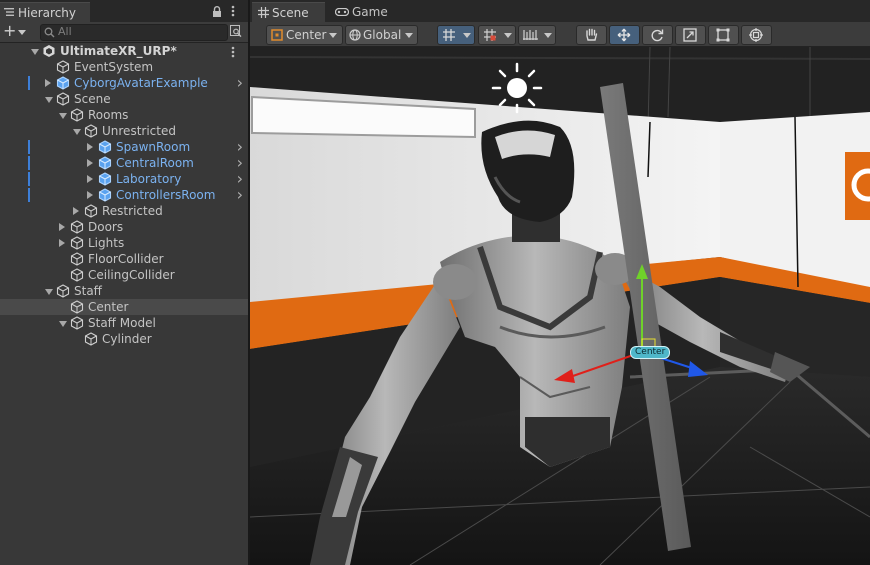 The height and width of the screenshot is (565, 870). I want to click on hierarchy-row: Laboratory ›, so click(124, 179).